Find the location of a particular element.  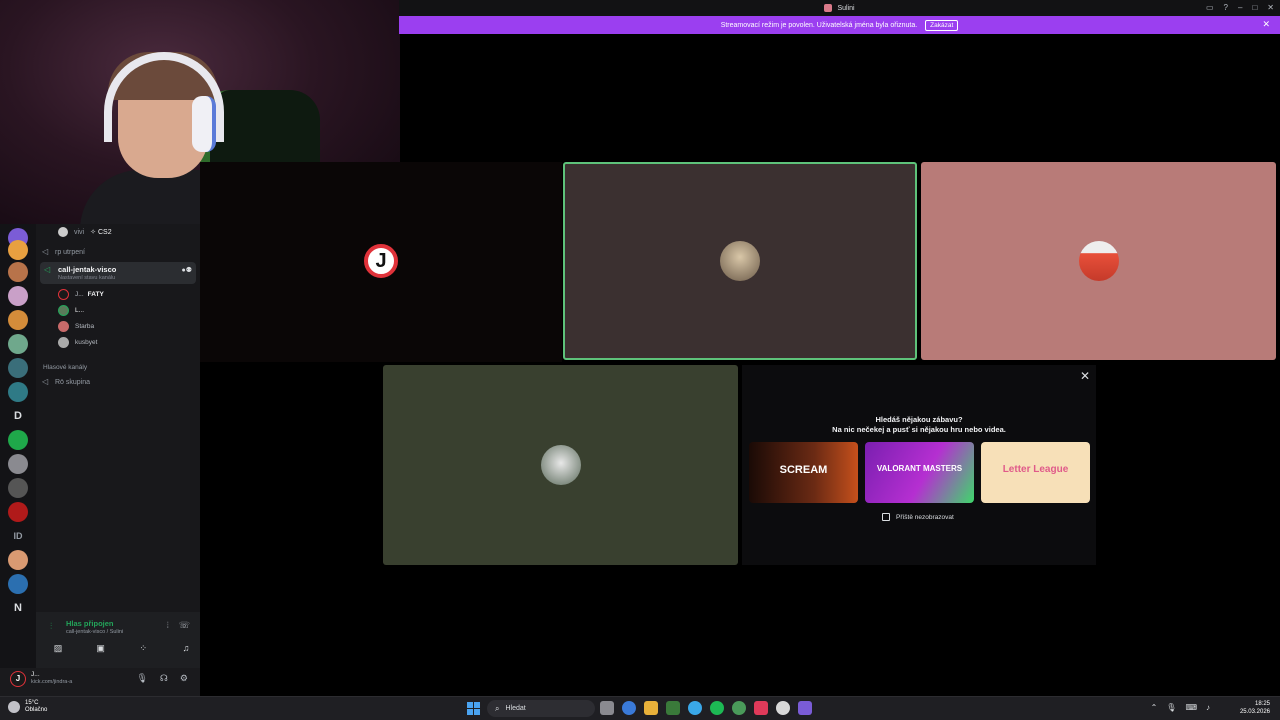

close-window-button: ✕ is located at coordinates (1270, 7).